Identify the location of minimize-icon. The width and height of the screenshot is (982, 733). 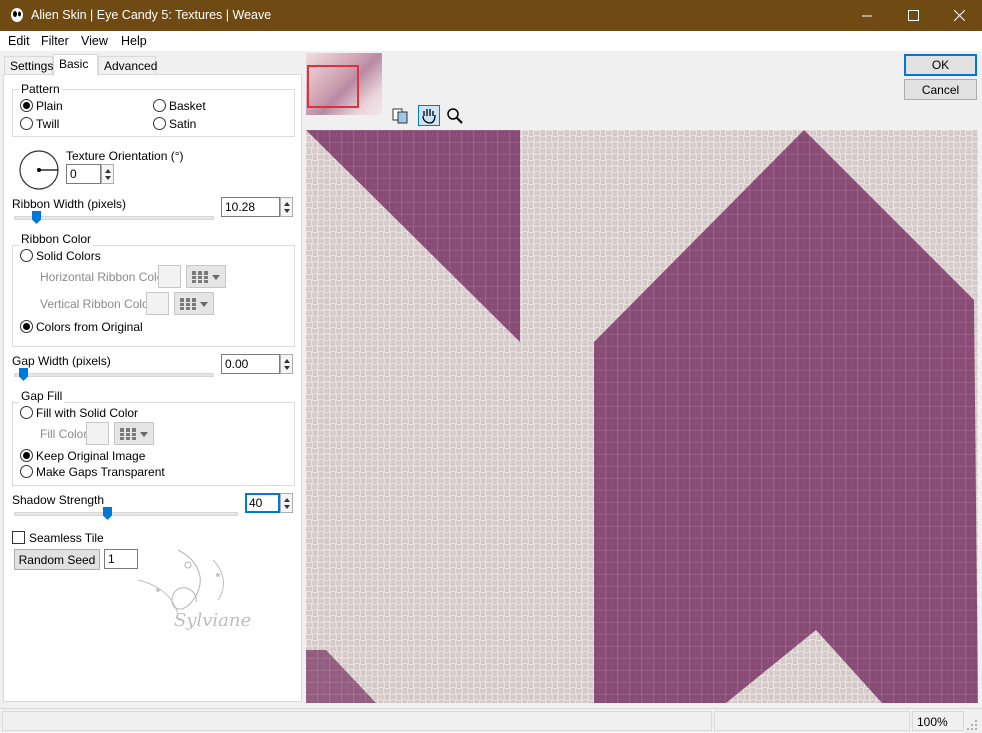
(866, 16).